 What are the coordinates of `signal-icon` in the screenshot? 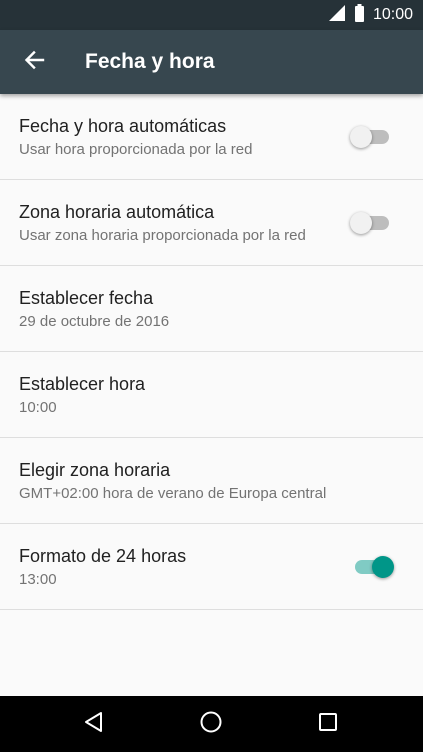 It's located at (337, 15).